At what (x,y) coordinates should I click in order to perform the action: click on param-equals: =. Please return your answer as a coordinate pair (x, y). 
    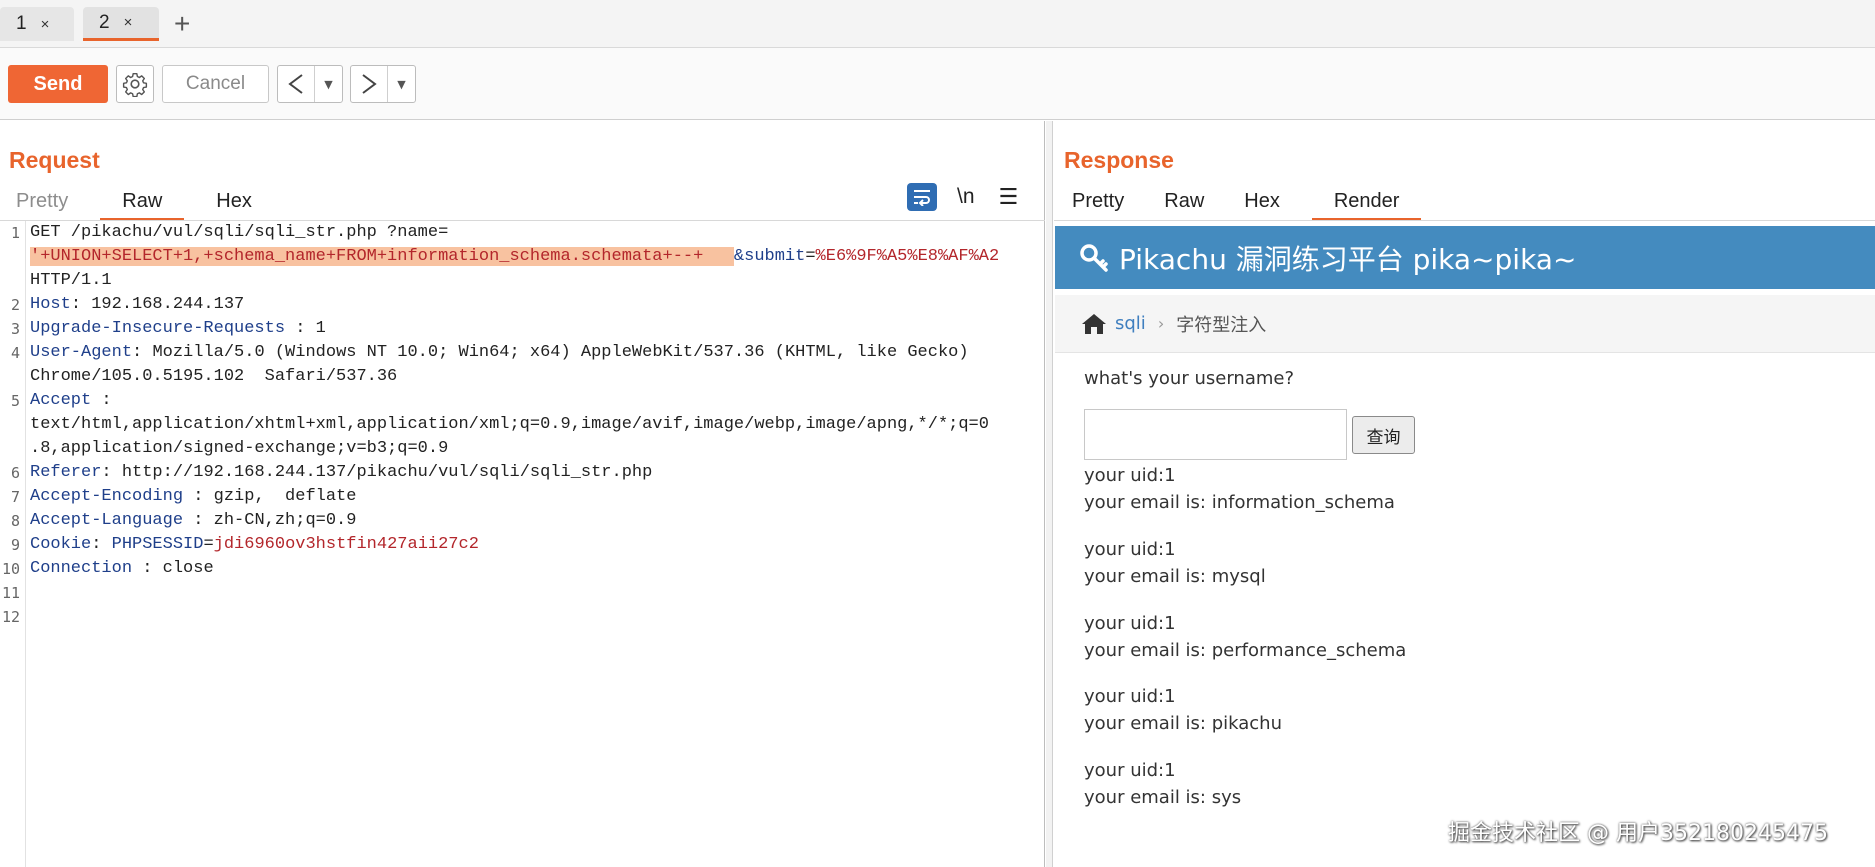
    Looking at the image, I should click on (810, 256).